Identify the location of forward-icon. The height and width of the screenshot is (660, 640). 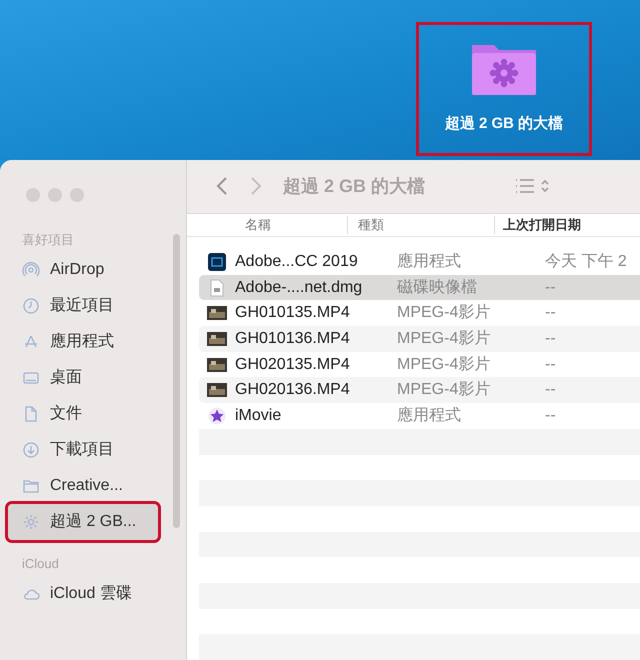
(256, 186).